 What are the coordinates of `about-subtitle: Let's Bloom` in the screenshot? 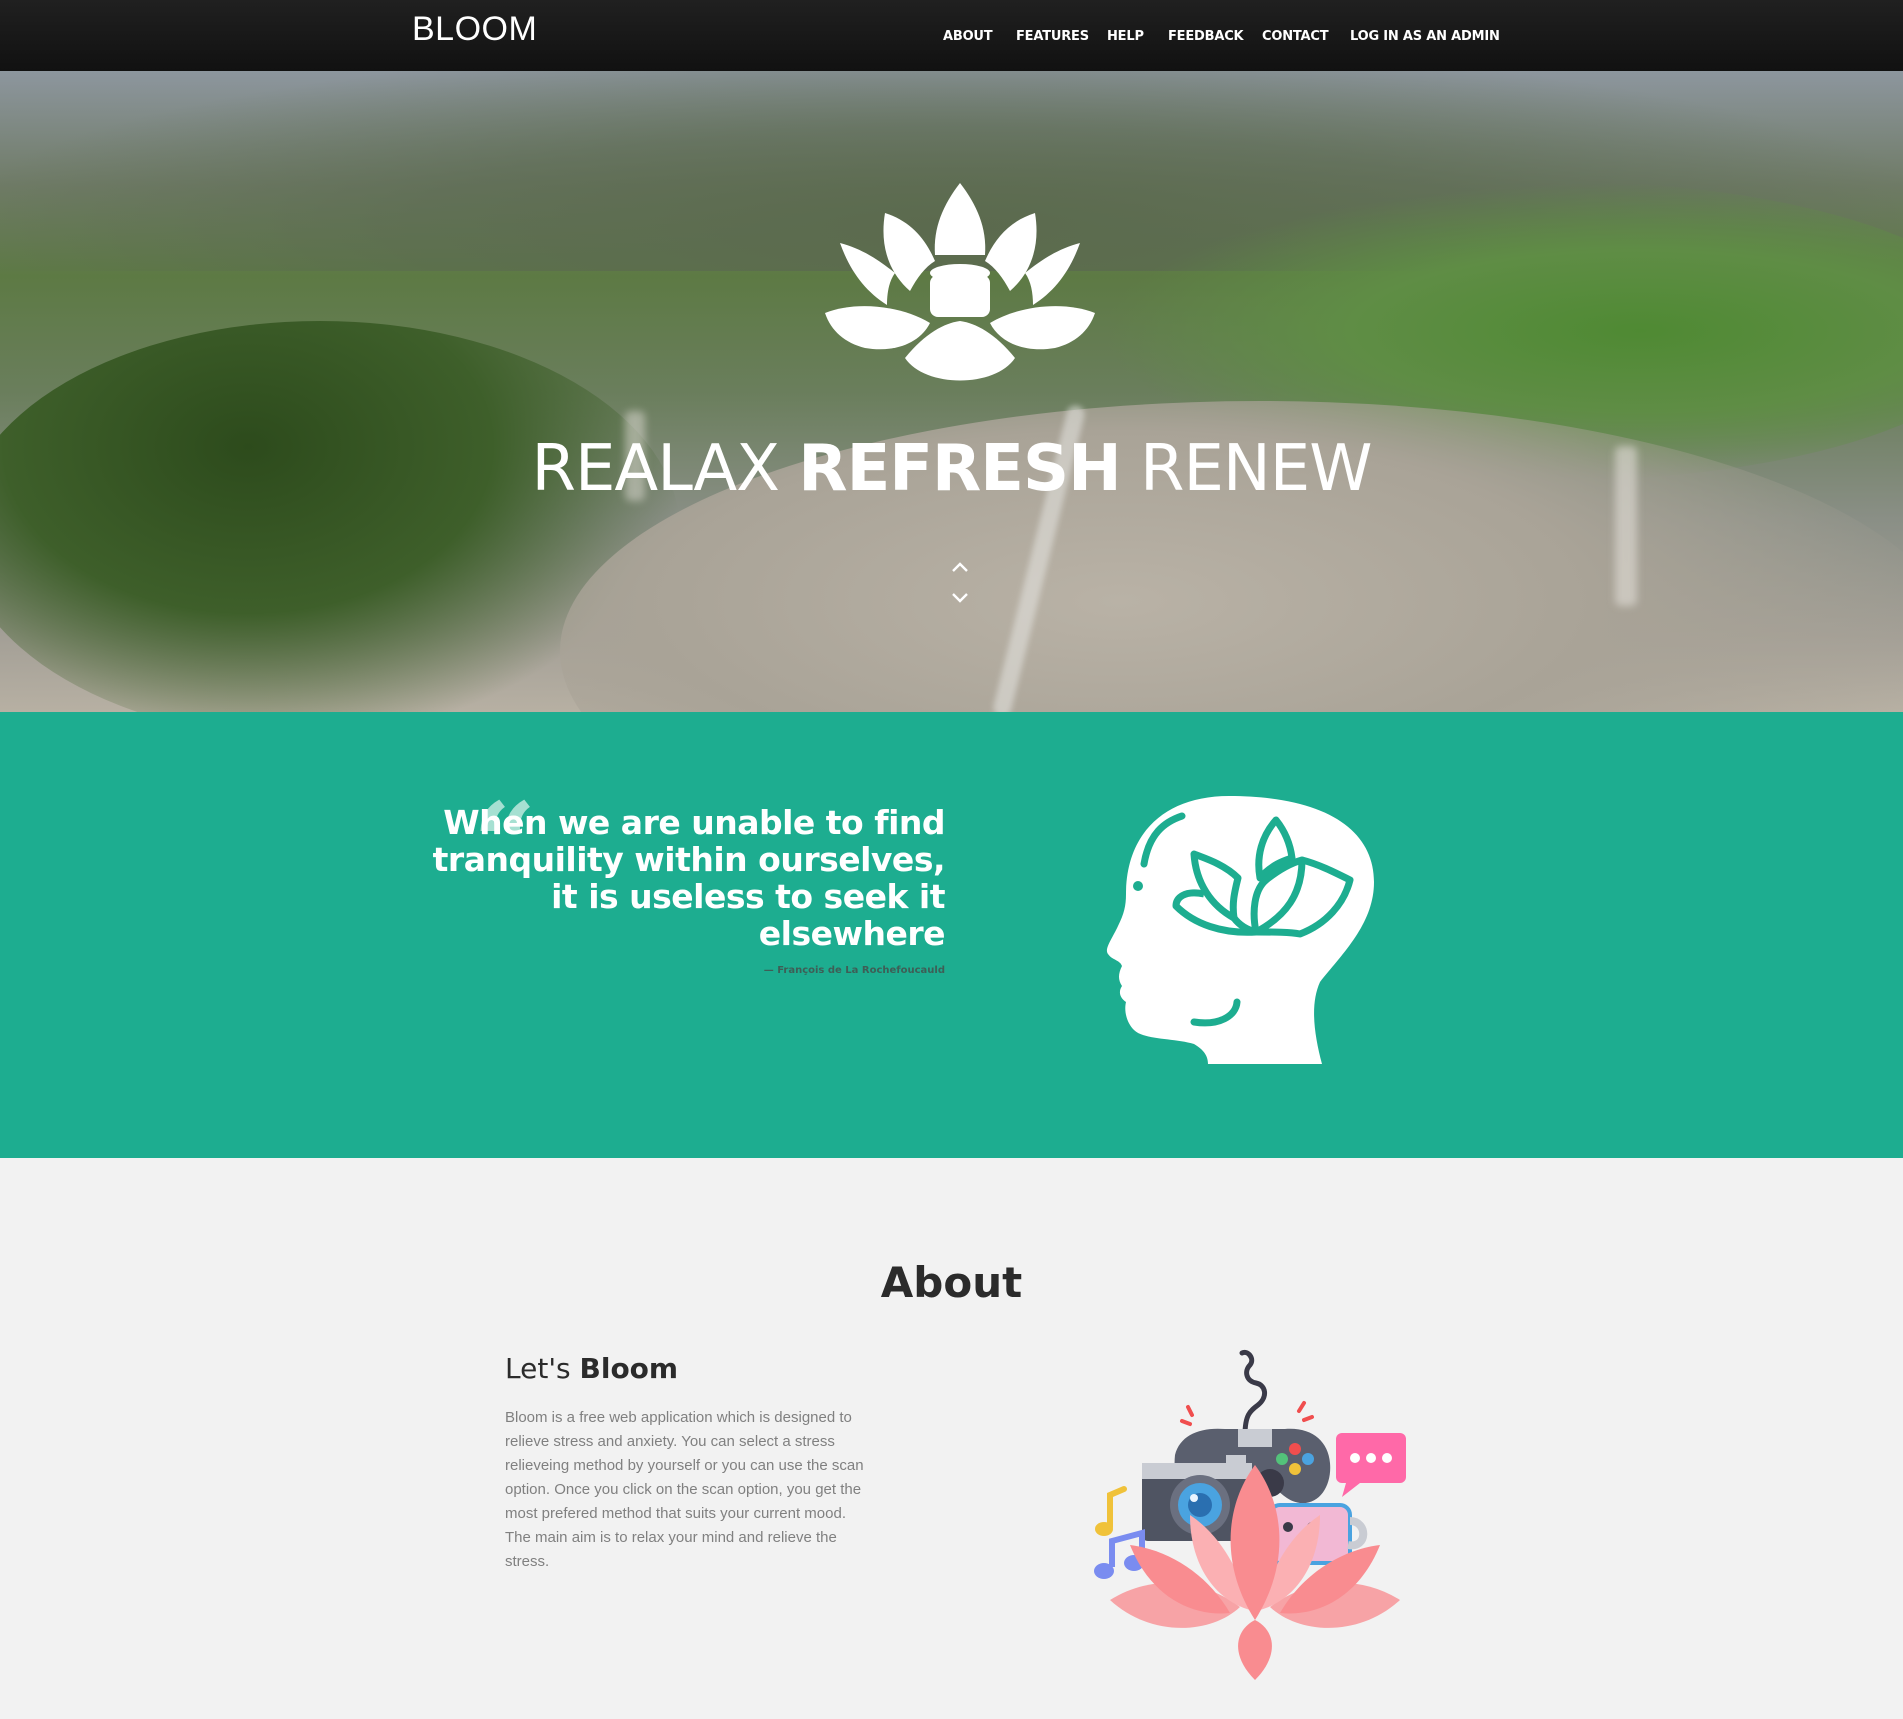 It's located at (591, 1368).